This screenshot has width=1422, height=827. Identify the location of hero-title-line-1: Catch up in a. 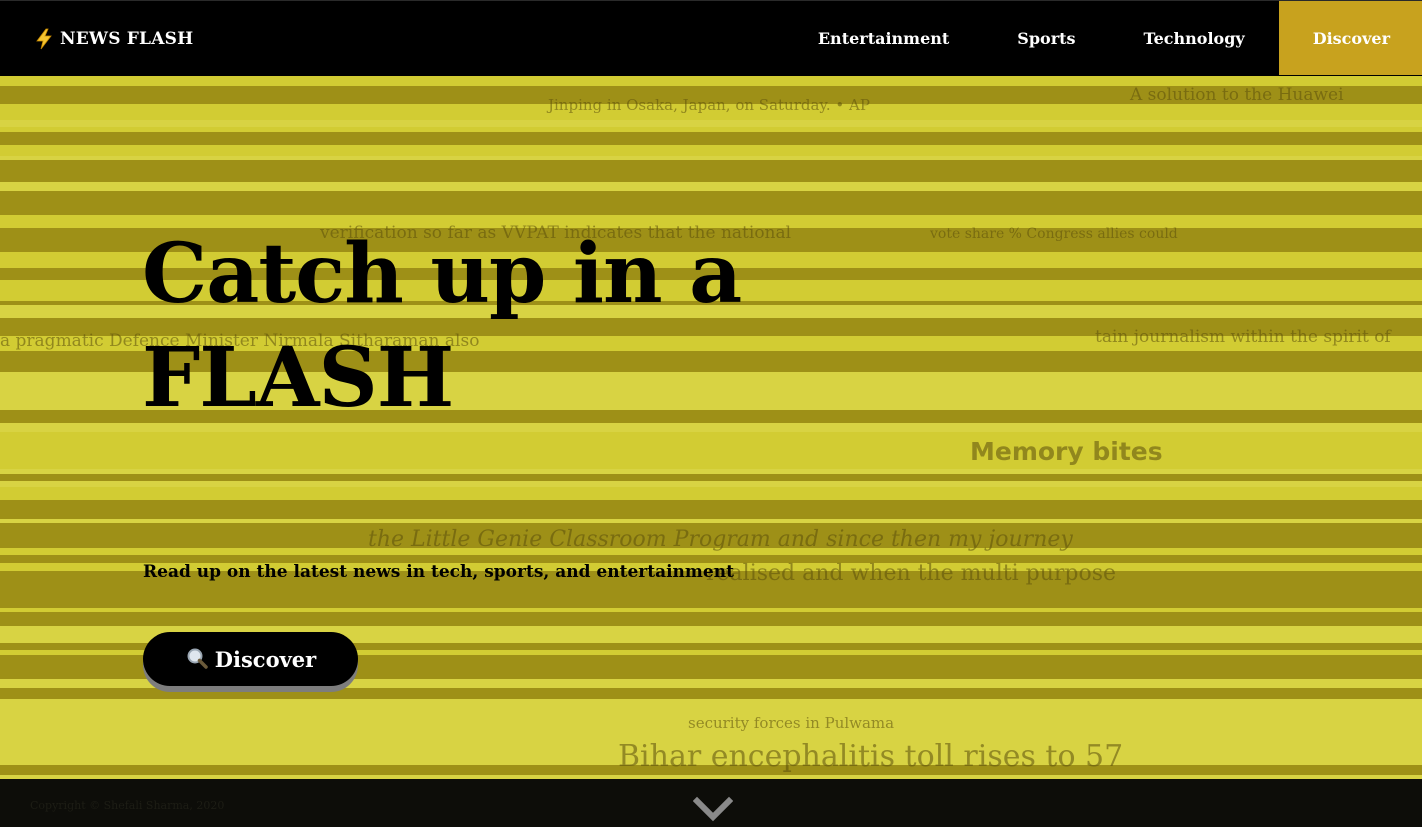
(442, 274).